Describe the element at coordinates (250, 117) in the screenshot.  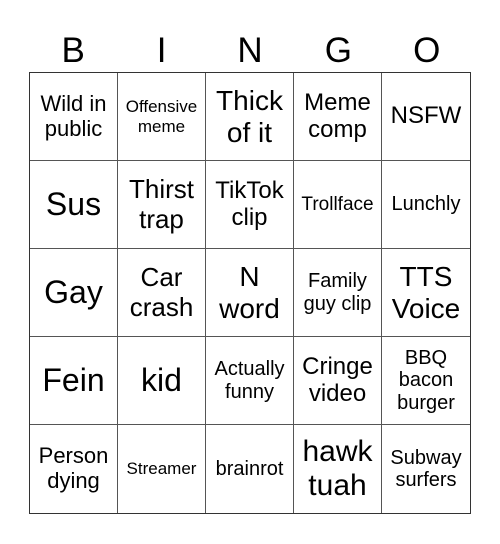
I see `bingo-cell: Thick of it` at that location.